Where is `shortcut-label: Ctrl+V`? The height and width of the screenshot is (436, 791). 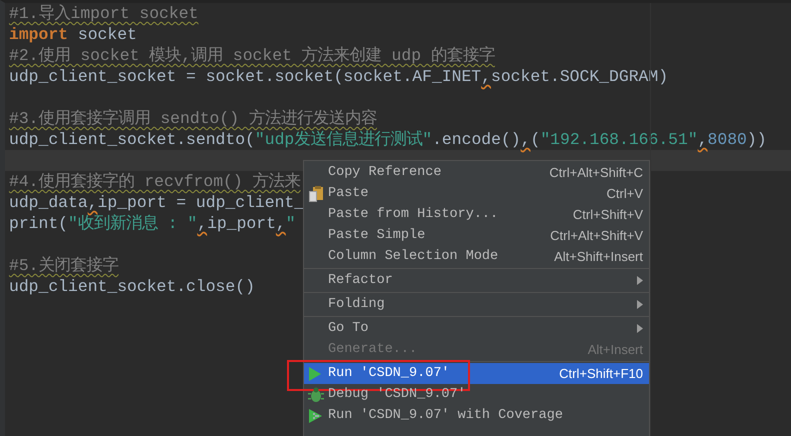 shortcut-label: Ctrl+V is located at coordinates (624, 193).